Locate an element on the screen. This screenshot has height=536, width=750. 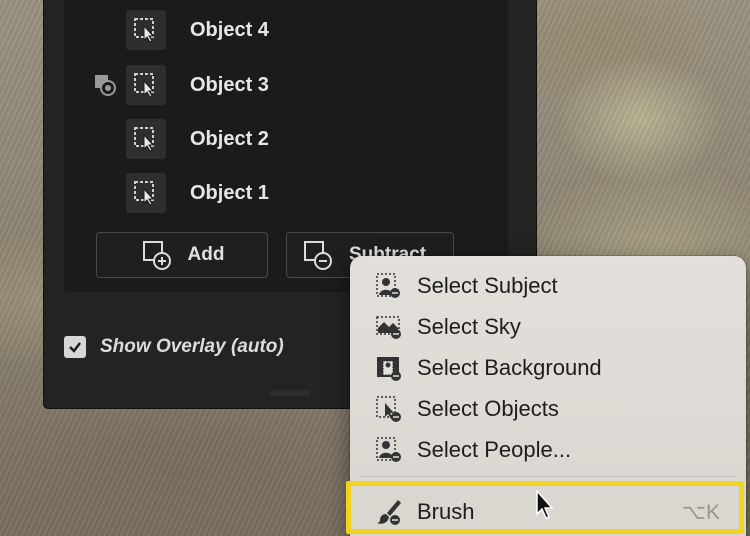
select-objects-icon is located at coordinates (388, 409).